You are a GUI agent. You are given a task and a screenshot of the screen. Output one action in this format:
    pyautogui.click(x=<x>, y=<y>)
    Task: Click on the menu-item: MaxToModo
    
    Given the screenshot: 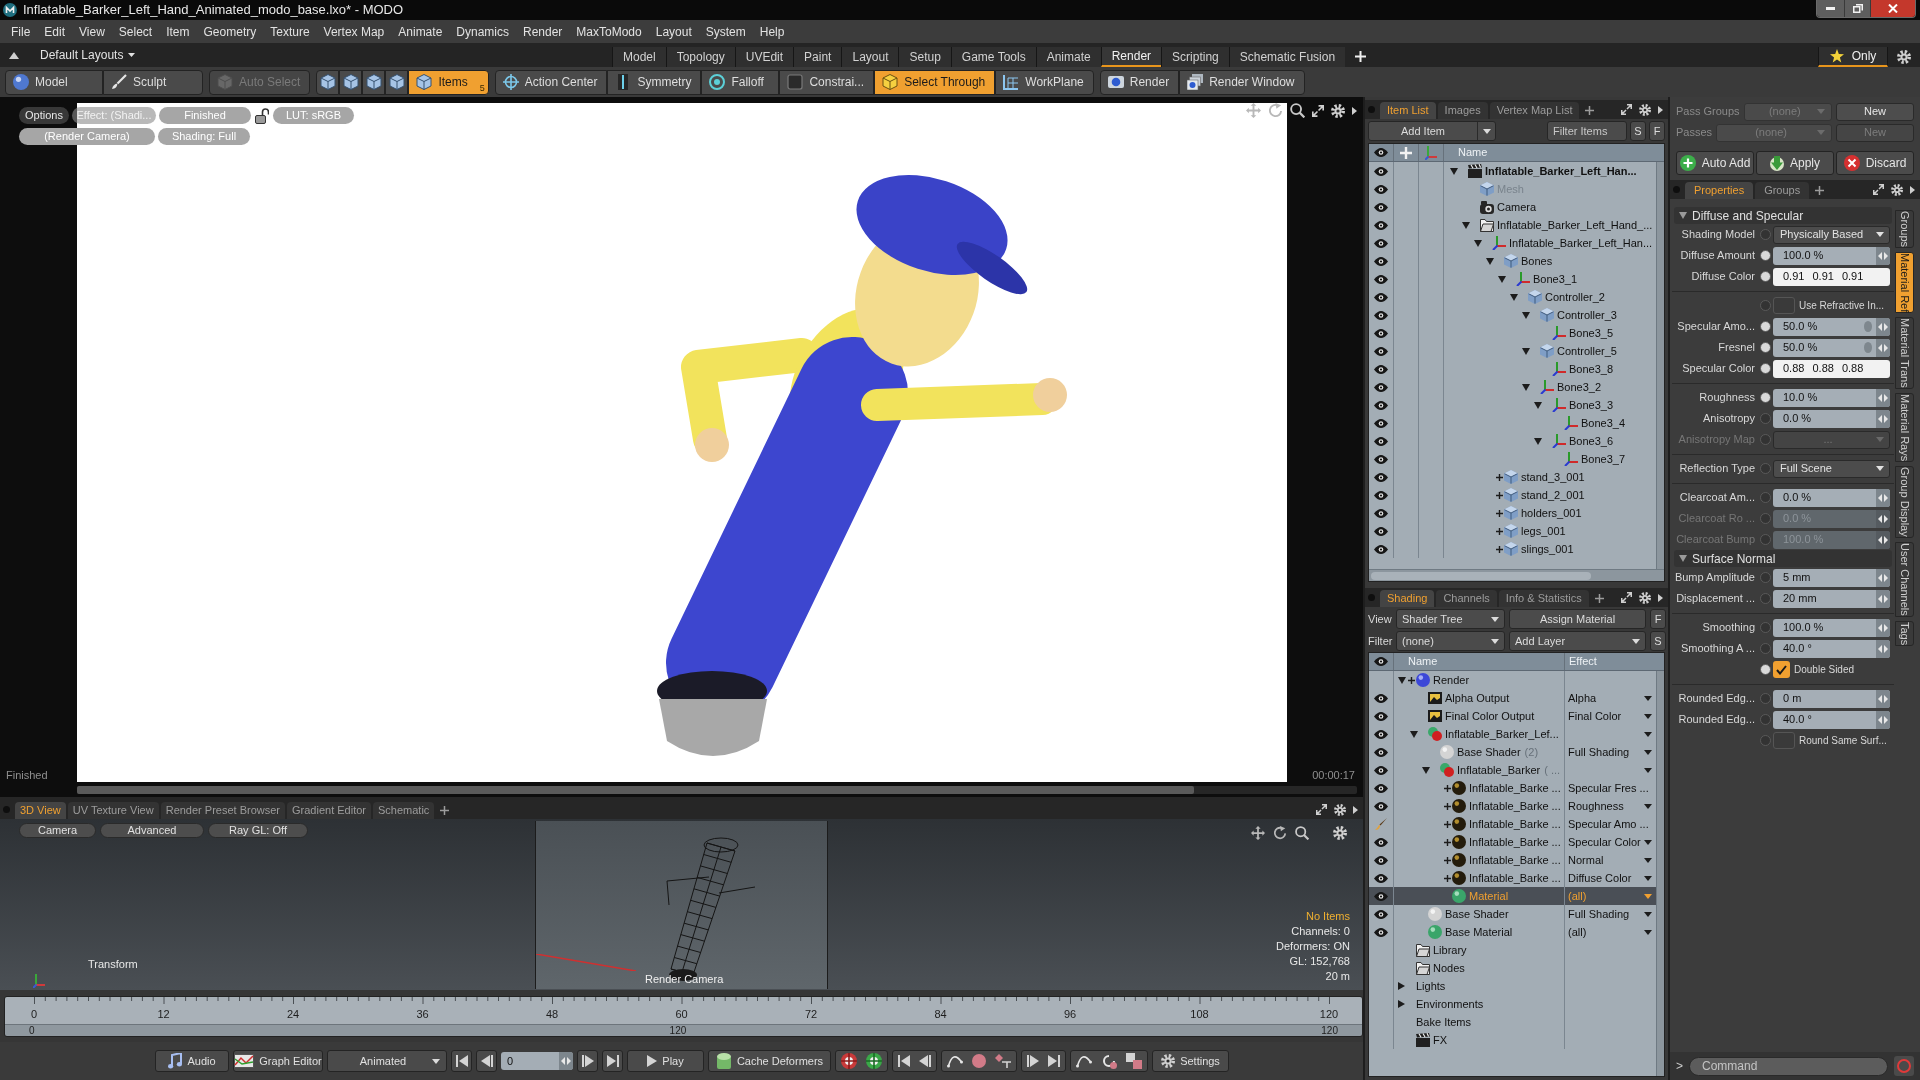 What is the action you would take?
    pyautogui.click(x=609, y=31)
    